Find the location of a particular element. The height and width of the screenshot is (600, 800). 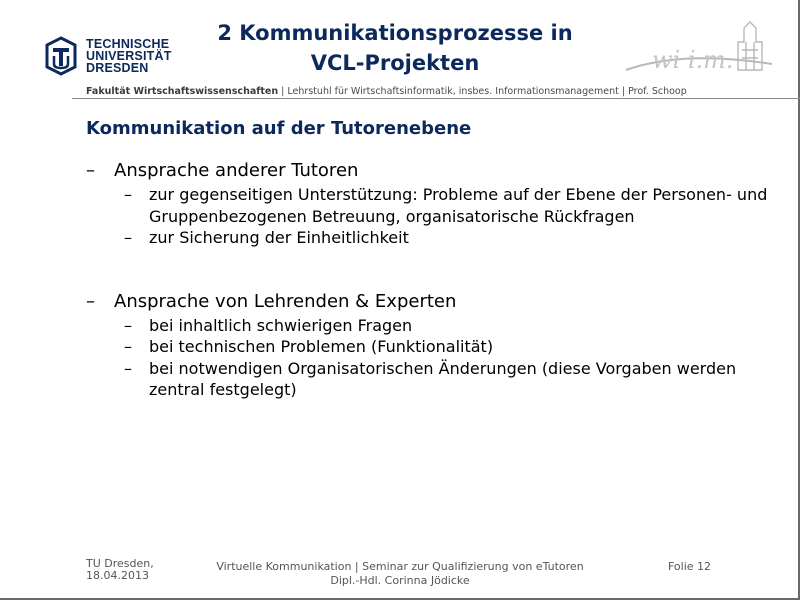

header-divider is located at coordinates (436, 98).